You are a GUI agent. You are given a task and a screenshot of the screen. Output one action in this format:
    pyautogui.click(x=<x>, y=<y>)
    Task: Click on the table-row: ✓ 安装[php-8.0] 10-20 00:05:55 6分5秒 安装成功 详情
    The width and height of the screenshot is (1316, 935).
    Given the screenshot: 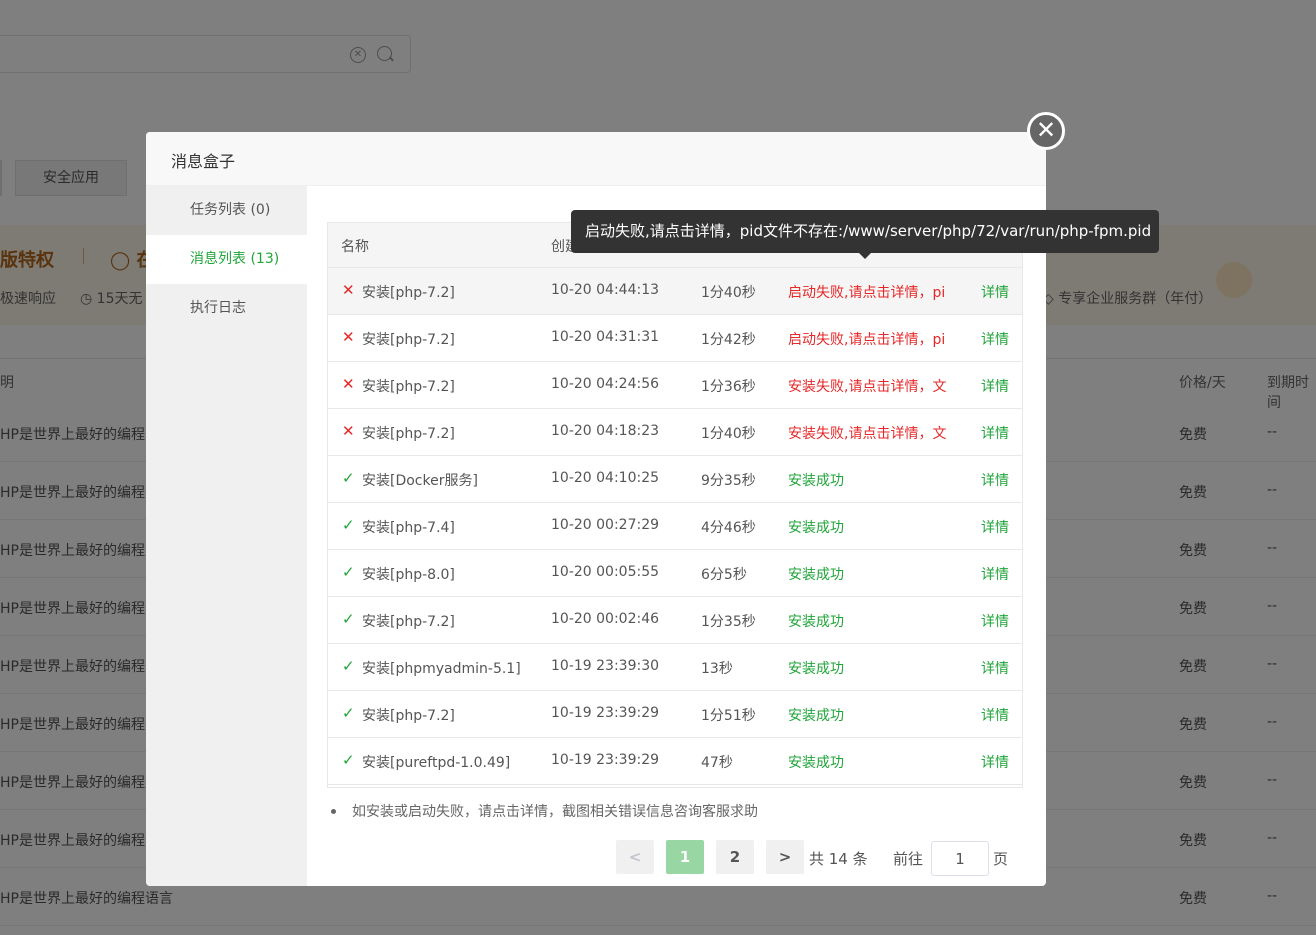 What is the action you would take?
    pyautogui.click(x=675, y=573)
    